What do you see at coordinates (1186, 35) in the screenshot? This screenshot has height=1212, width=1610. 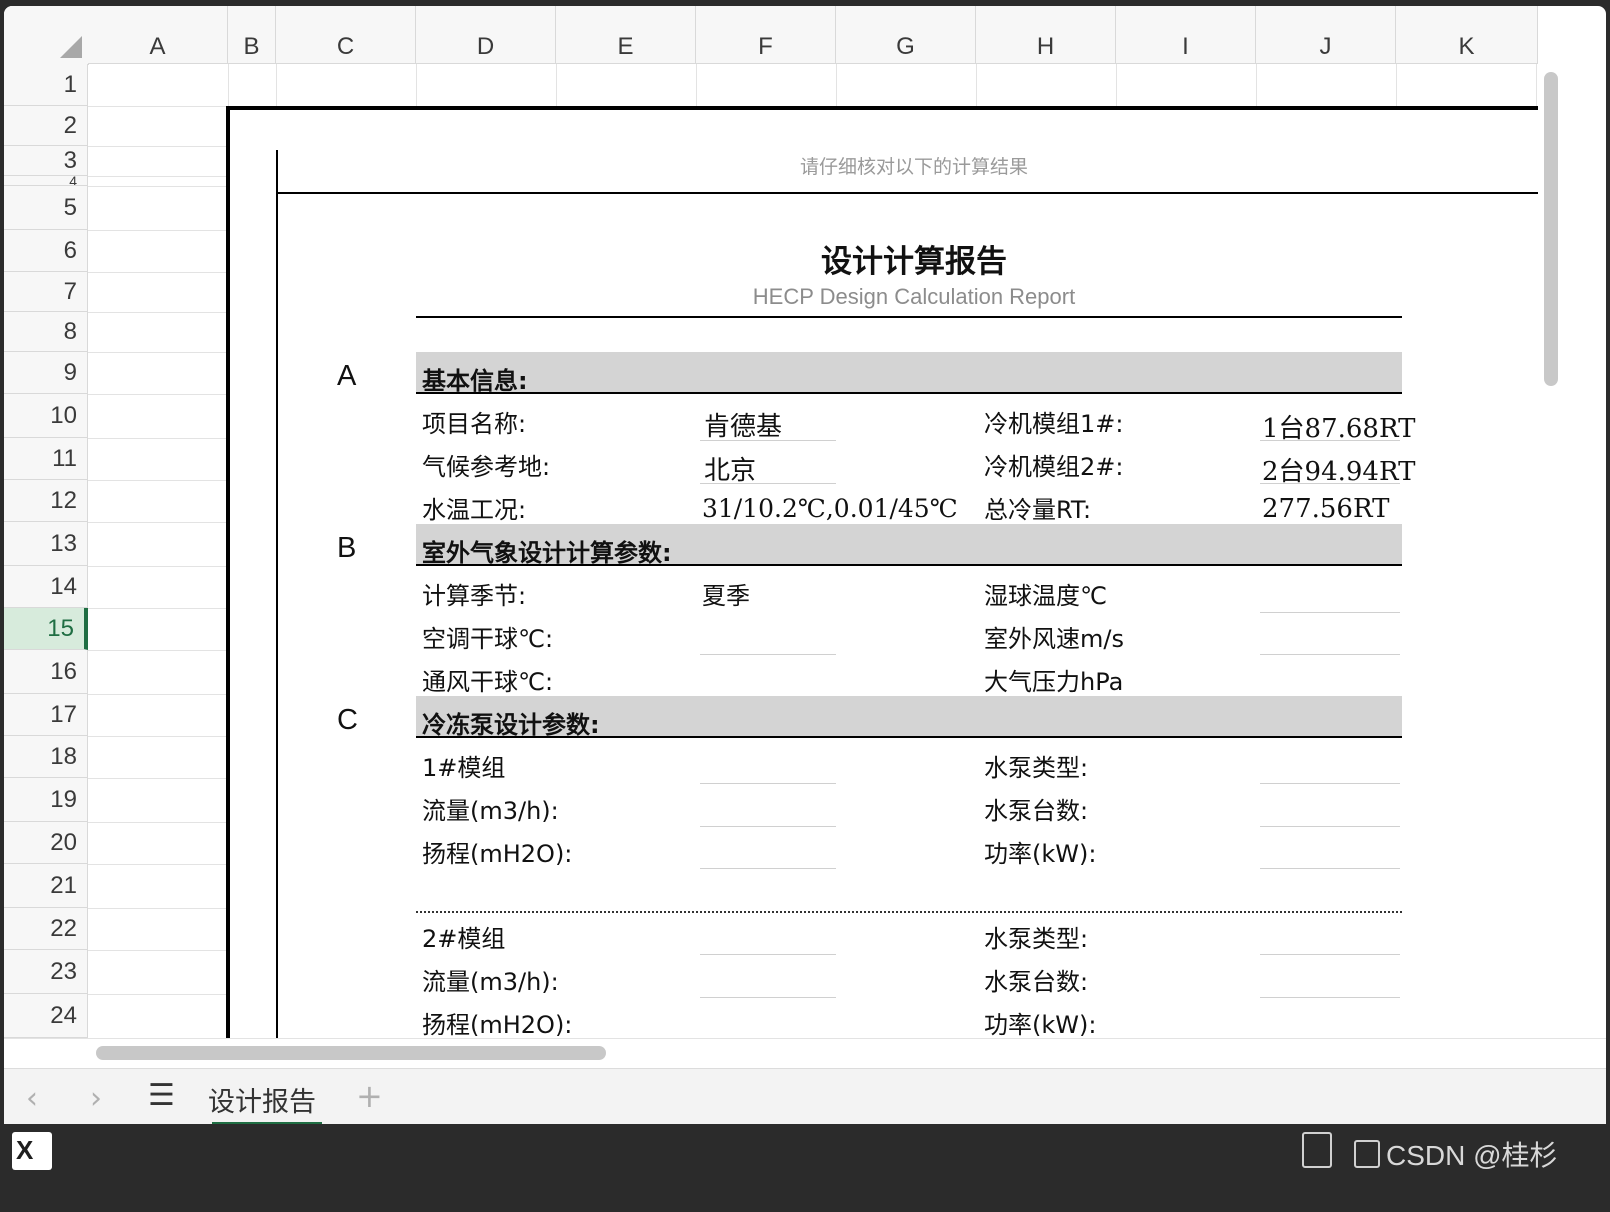 I see `column-header-i: I` at bounding box center [1186, 35].